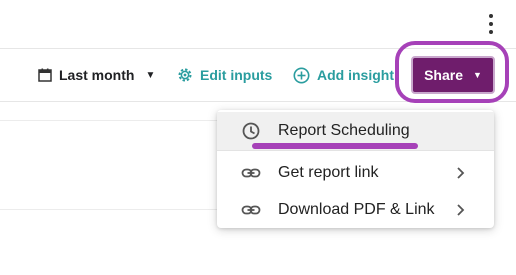  I want to click on menu-item-label: Download PDF & Link, so click(356, 209).